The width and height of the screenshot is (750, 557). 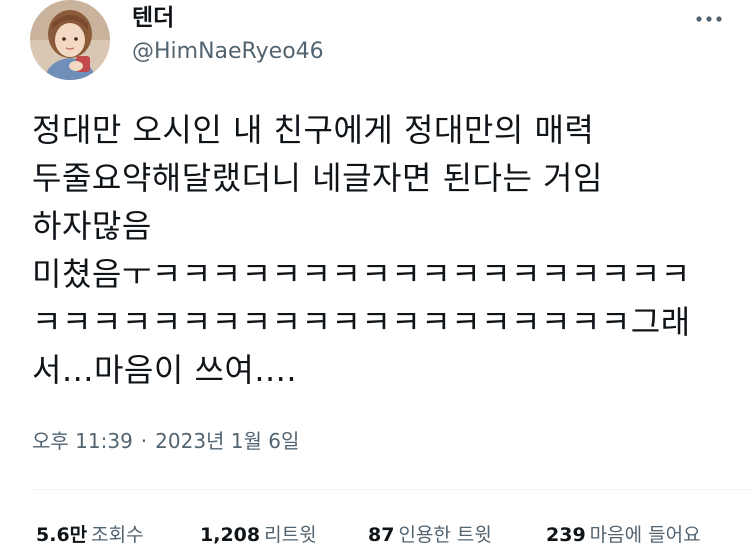 I want to click on views-stat: 5.6만 조회수, so click(x=90, y=535).